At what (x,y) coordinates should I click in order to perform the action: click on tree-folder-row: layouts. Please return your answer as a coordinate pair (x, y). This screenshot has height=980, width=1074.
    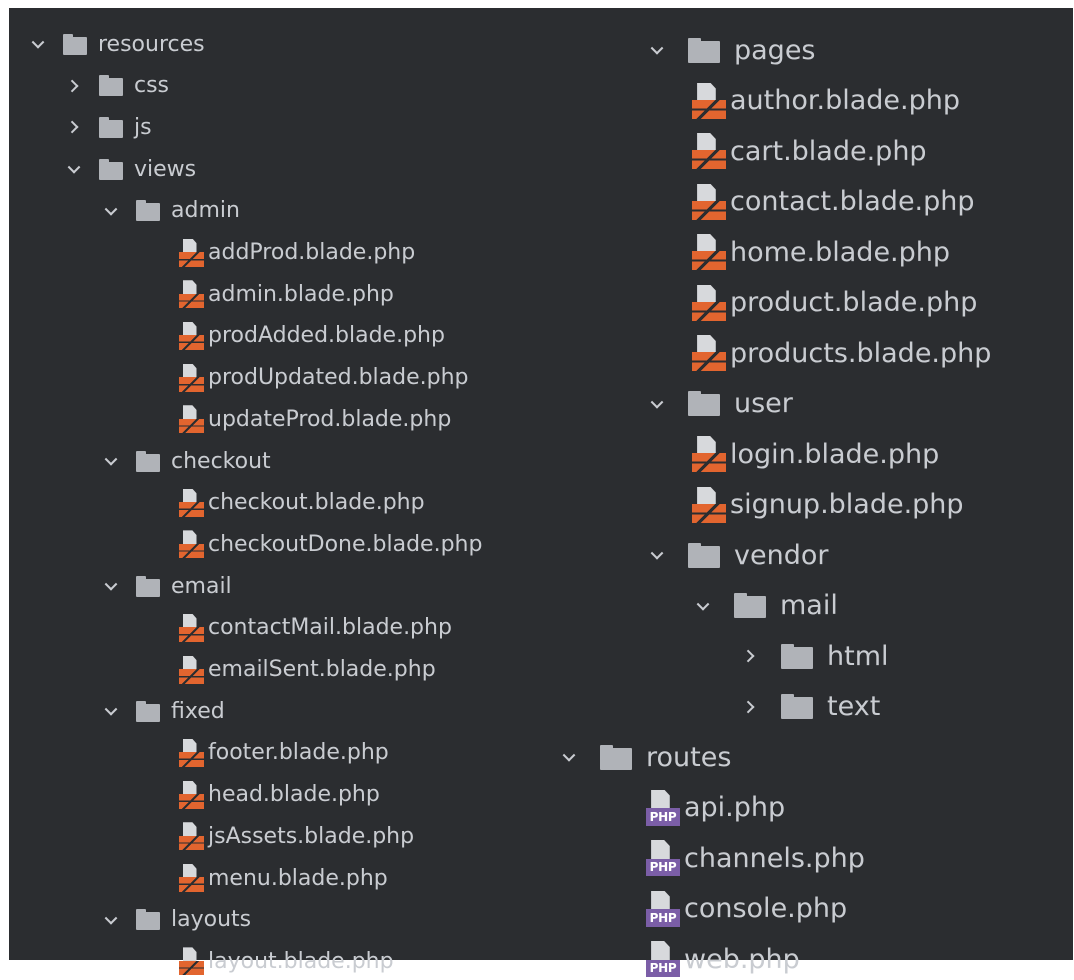
    Looking at the image, I should click on (176, 920).